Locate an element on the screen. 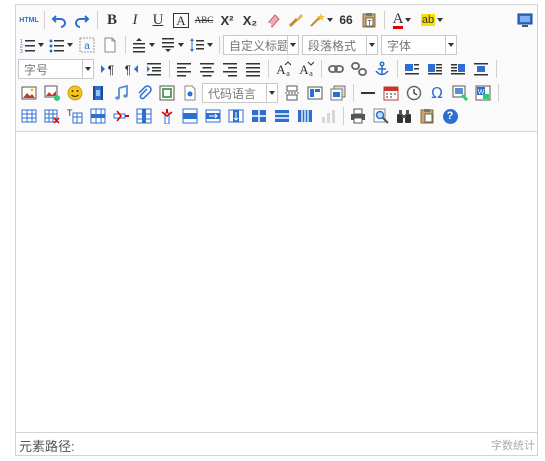 Image resolution: width=545 pixels, height=461 pixels. paragraph-select: 段落格式 is located at coordinates (340, 45).